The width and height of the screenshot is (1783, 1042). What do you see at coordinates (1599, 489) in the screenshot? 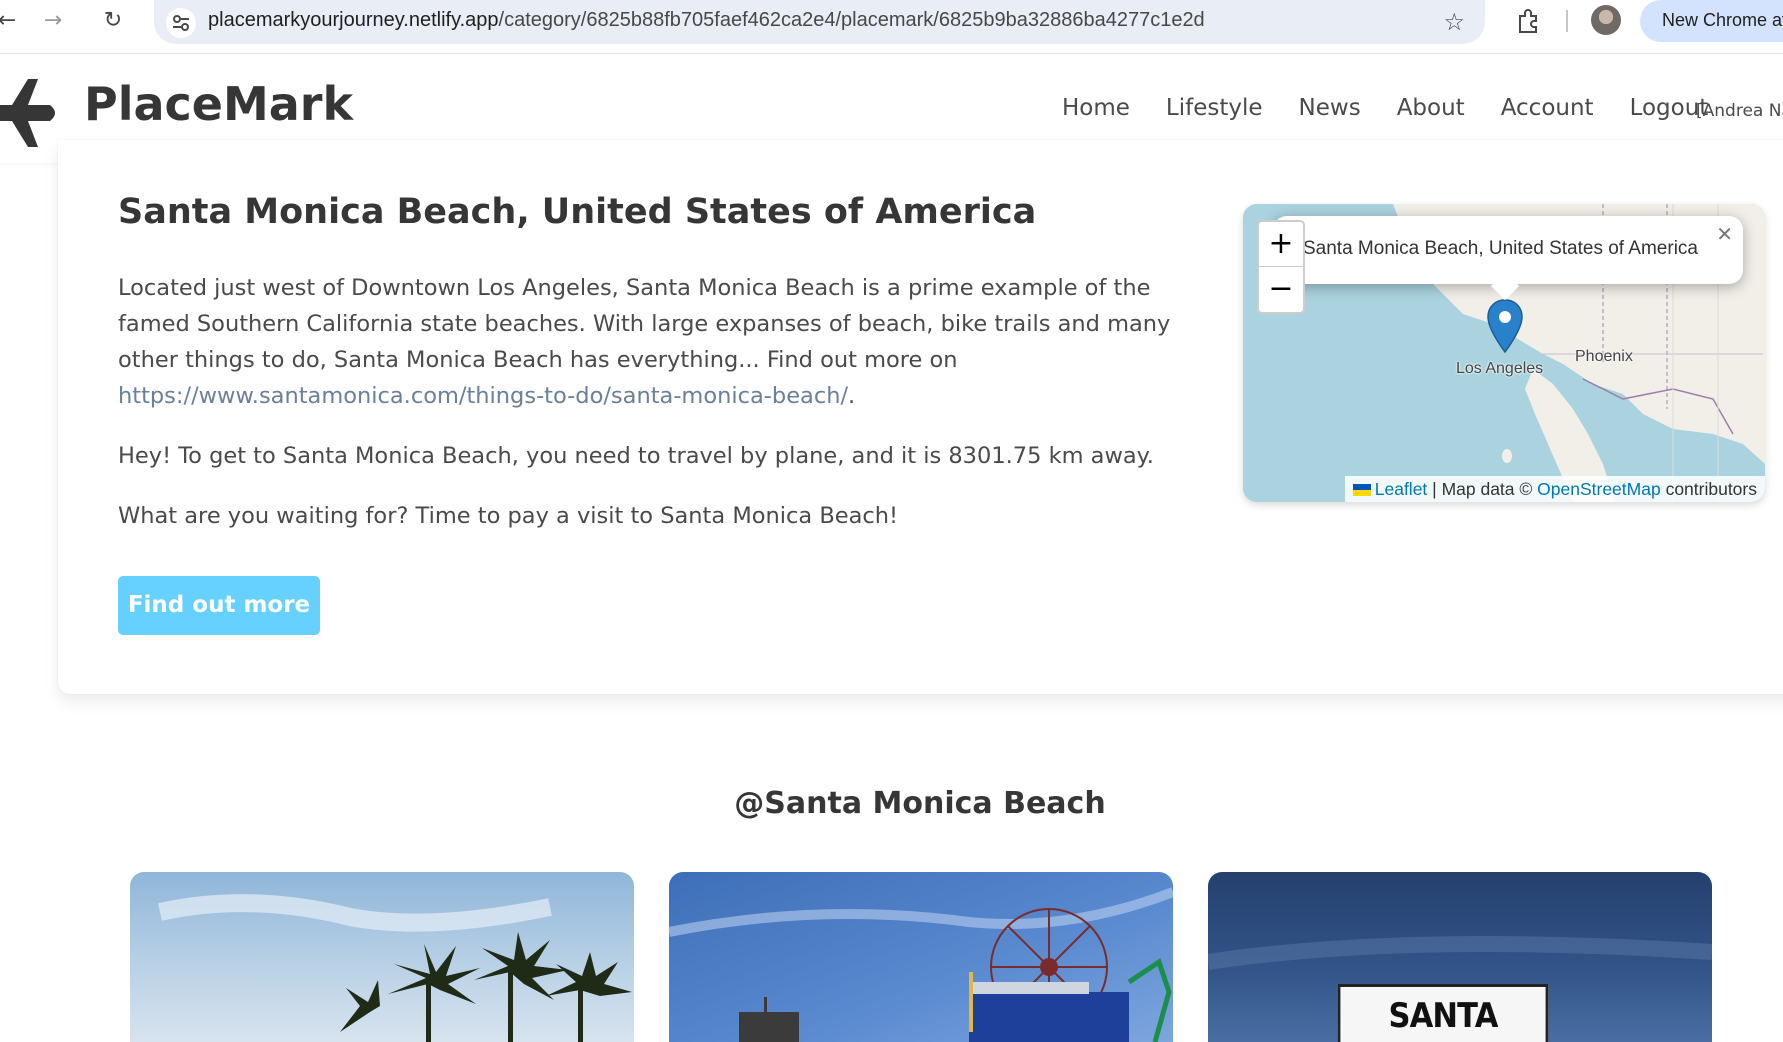
I see `openstreetmap-link: OpenStreetMap` at bounding box center [1599, 489].